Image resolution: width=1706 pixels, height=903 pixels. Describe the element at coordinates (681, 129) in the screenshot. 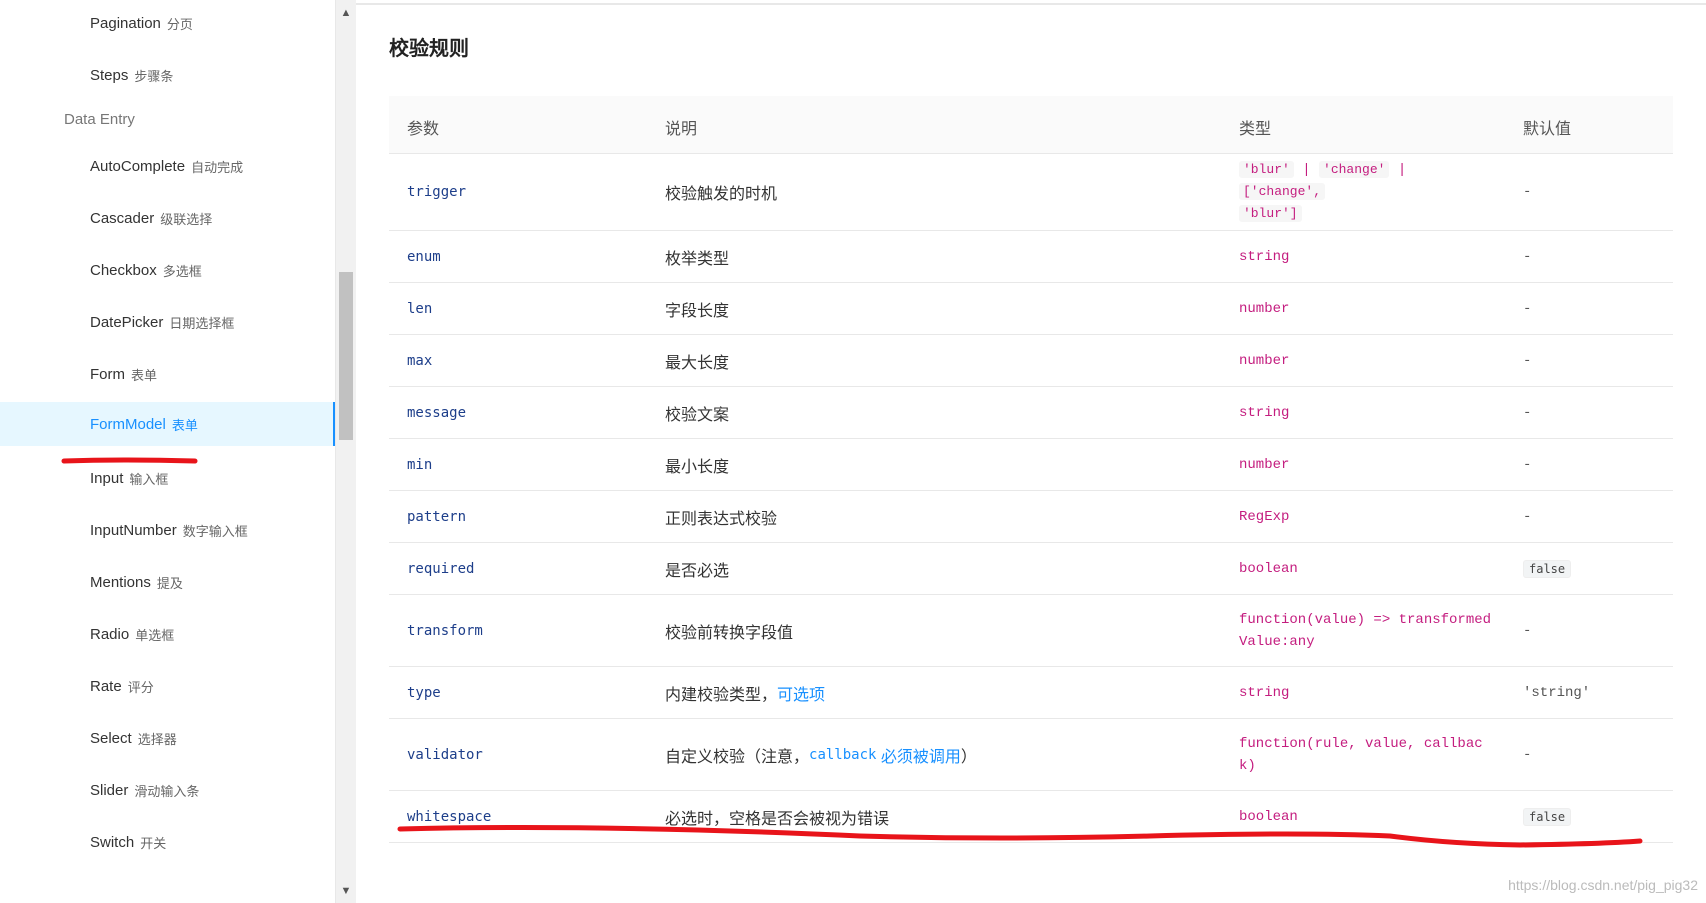

I see `header-desc: 说明` at that location.